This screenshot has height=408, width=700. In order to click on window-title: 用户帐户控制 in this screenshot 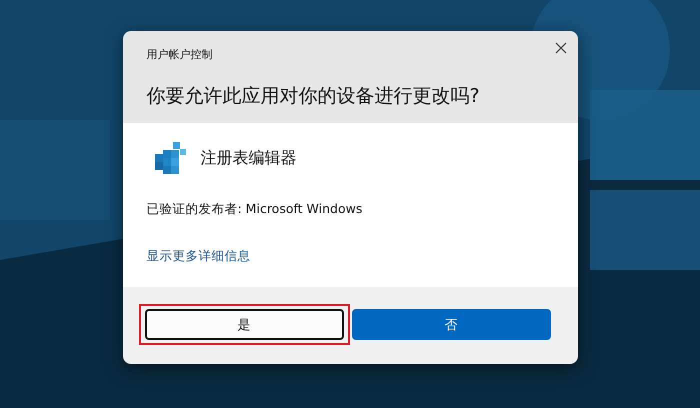, I will do `click(180, 54)`.